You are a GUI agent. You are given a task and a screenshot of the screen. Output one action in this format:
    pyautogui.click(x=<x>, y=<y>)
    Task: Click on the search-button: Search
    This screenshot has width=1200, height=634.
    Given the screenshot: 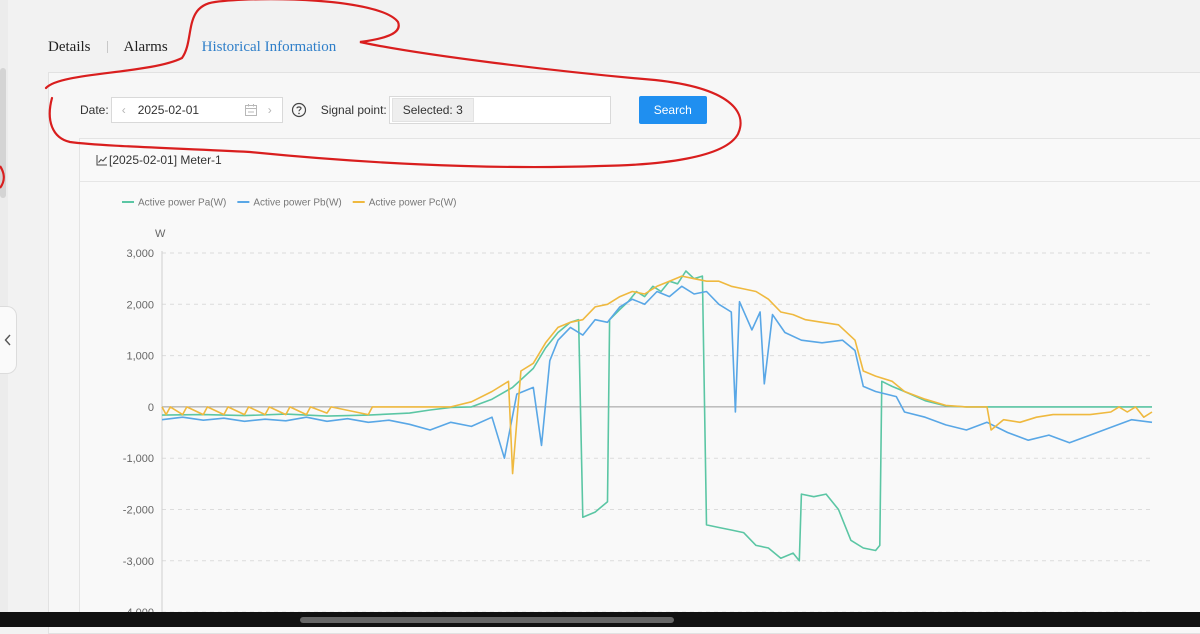 What is the action you would take?
    pyautogui.click(x=672, y=110)
    